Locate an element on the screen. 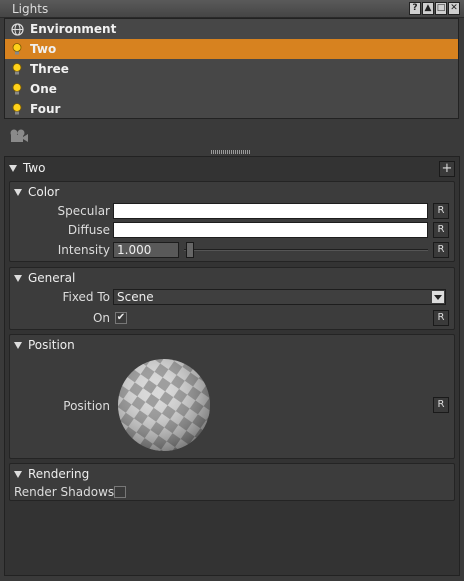 Image resolution: width=464 pixels, height=581 pixels. general-section-header: General is located at coordinates (44, 278).